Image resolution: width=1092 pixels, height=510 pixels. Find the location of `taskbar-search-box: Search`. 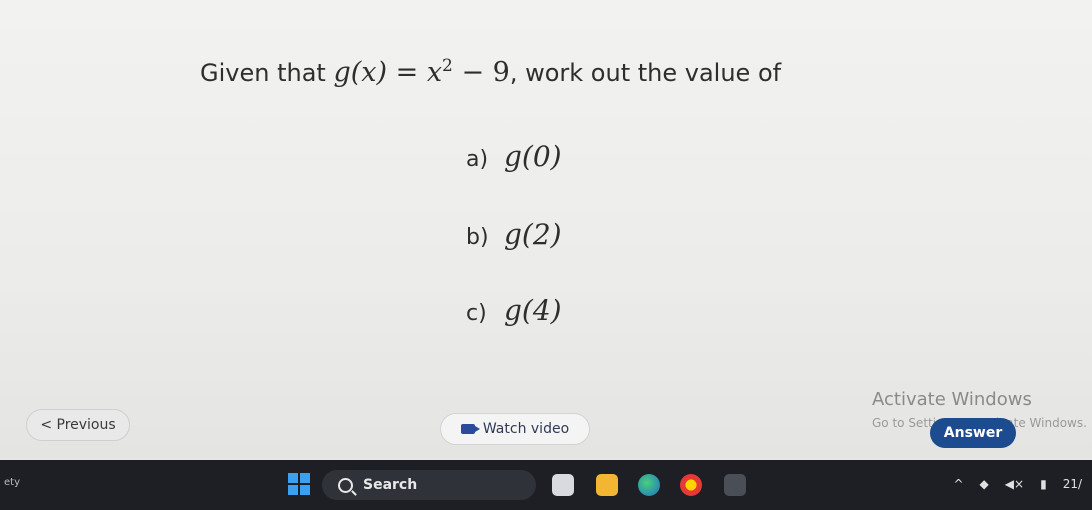

taskbar-search-box: Search is located at coordinates (429, 485).